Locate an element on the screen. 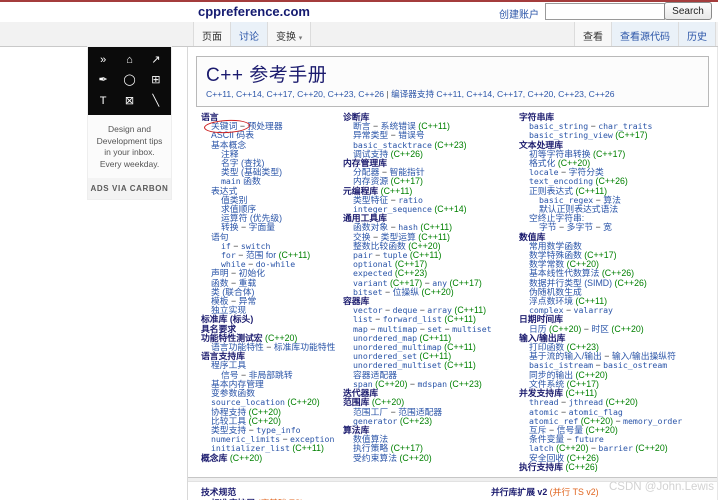 The image size is (718, 500). home-icon: ⌂ is located at coordinates (129, 59).